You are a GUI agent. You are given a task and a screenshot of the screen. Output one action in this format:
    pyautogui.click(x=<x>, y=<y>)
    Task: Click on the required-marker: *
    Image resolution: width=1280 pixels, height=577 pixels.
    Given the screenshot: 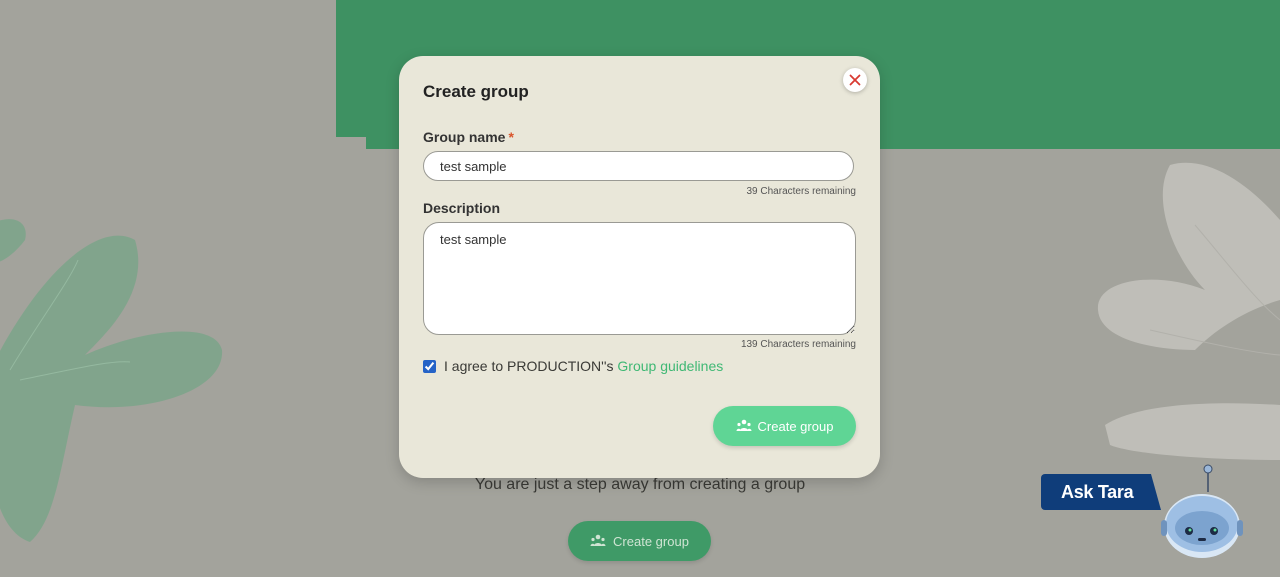 What is the action you would take?
    pyautogui.click(x=511, y=137)
    